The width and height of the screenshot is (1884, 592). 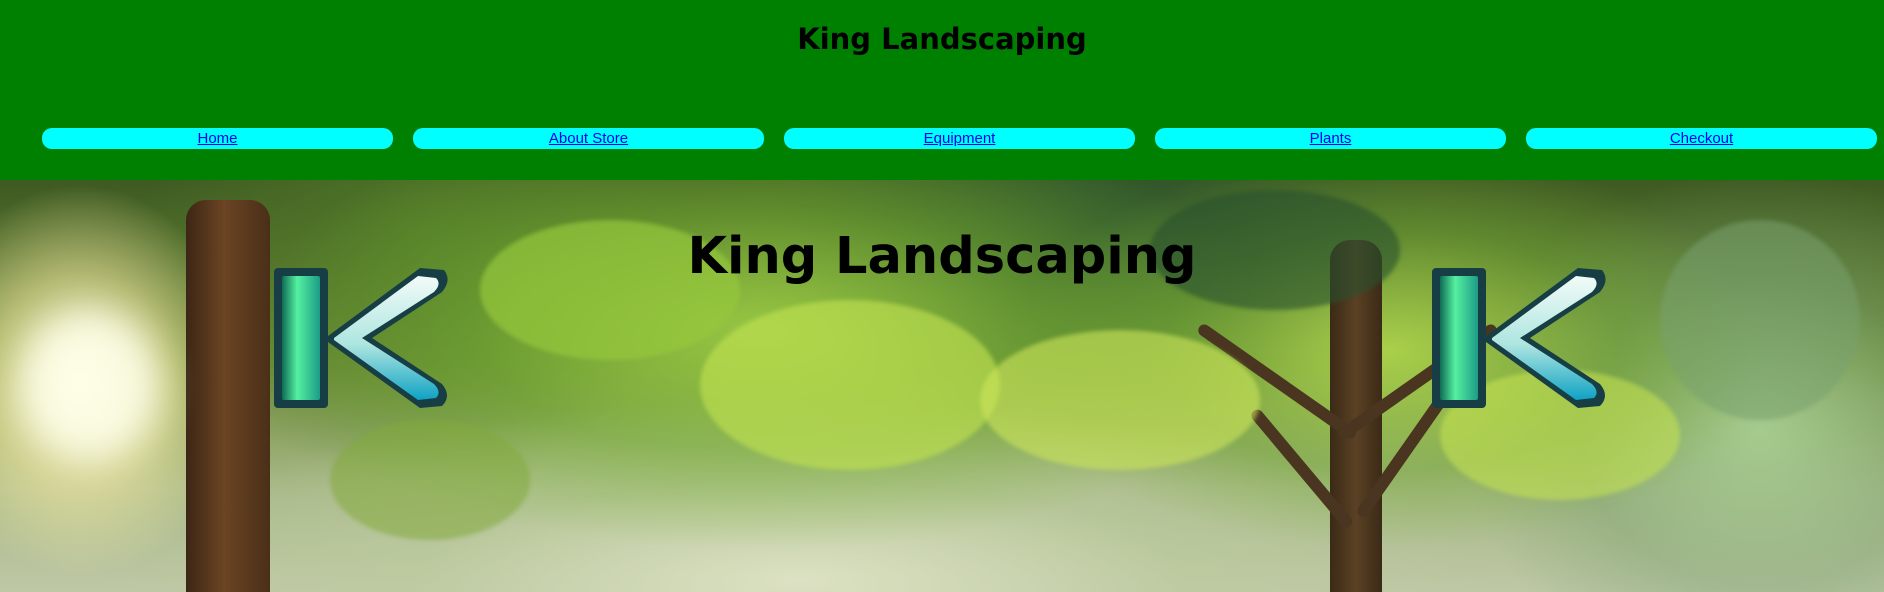 I want to click on nav-equipment-link: Equipment, so click(x=959, y=138).